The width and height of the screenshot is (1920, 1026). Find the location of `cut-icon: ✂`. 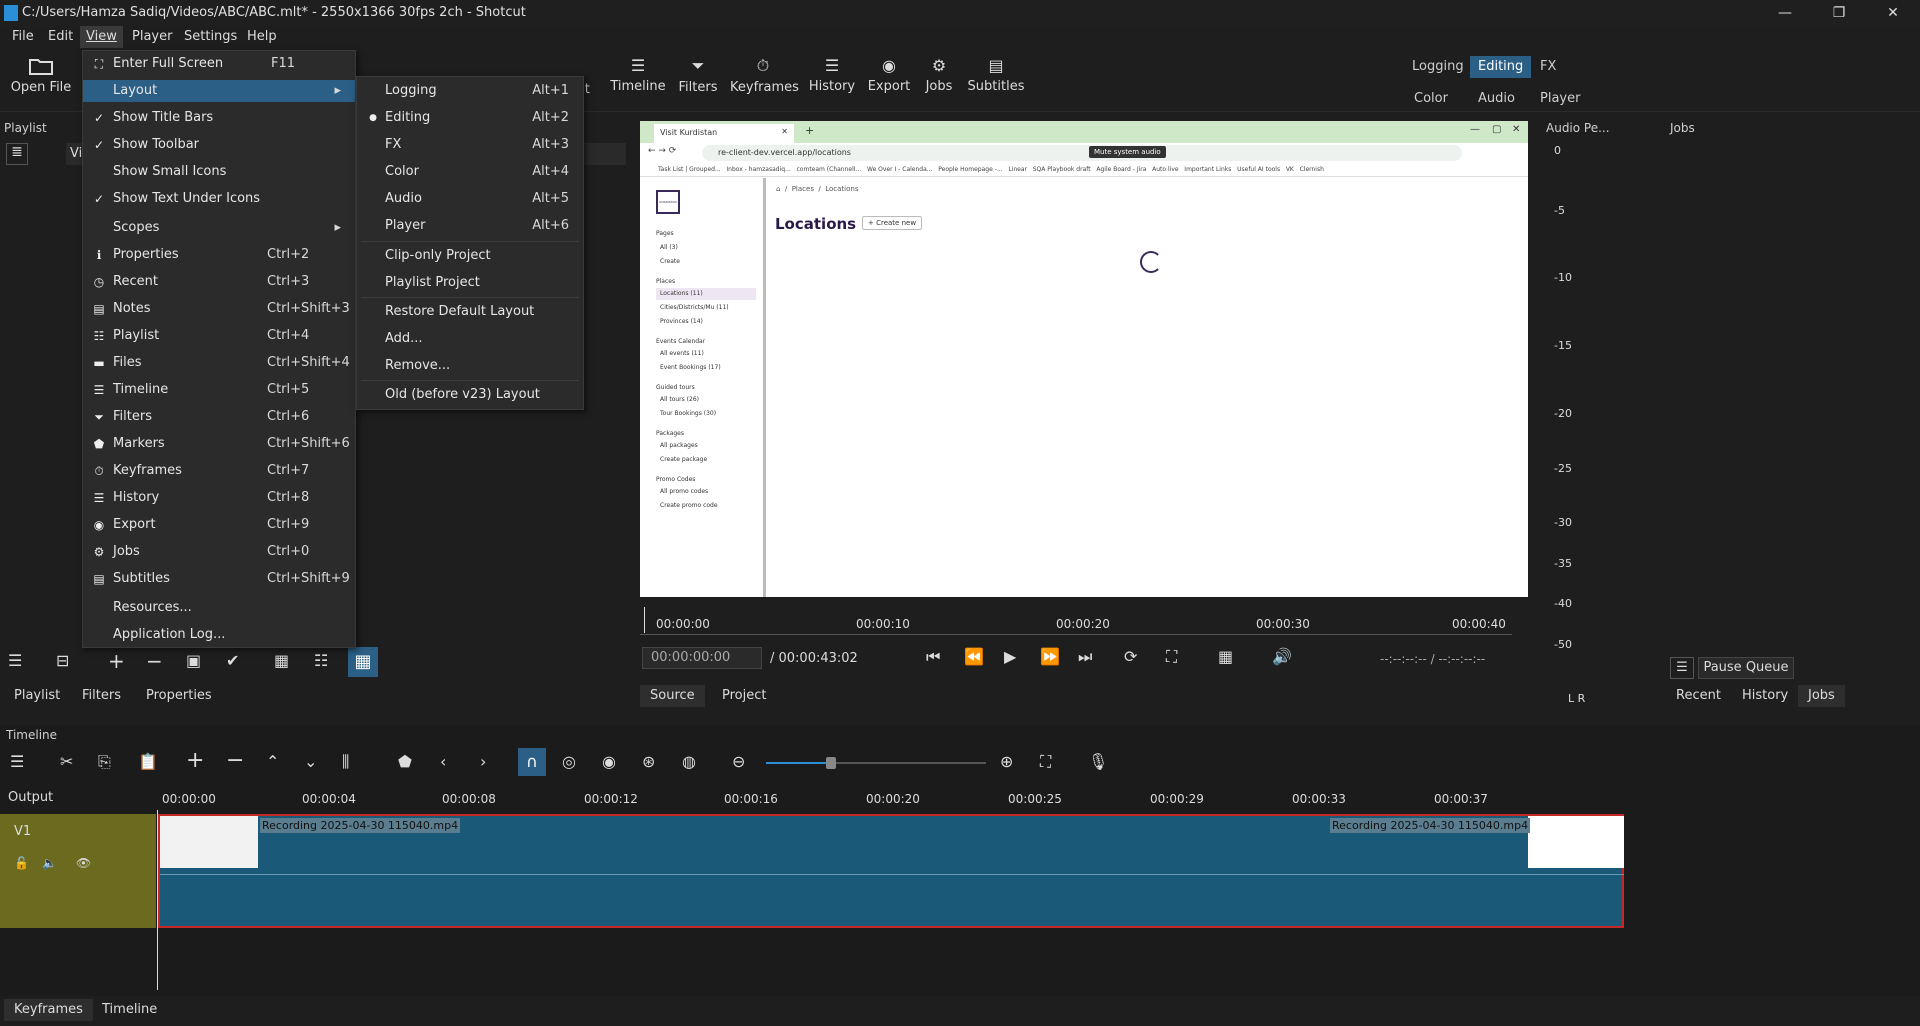

cut-icon: ✂ is located at coordinates (66, 761).